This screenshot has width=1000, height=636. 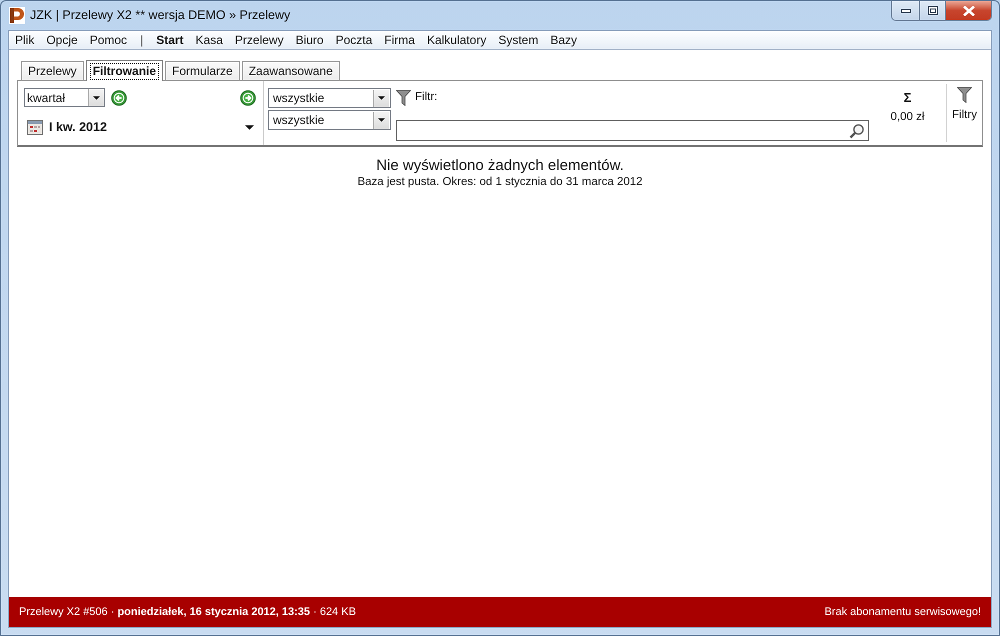 What do you see at coordinates (140, 127) in the screenshot?
I see `period-picker: I kw. 2012` at bounding box center [140, 127].